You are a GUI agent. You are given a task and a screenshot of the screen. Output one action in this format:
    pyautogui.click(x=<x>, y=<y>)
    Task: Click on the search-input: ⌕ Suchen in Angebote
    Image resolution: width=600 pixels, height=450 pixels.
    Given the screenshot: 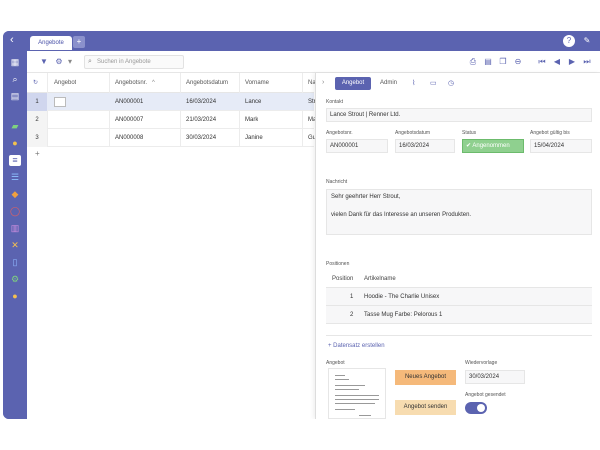 What is the action you would take?
    pyautogui.click(x=134, y=62)
    